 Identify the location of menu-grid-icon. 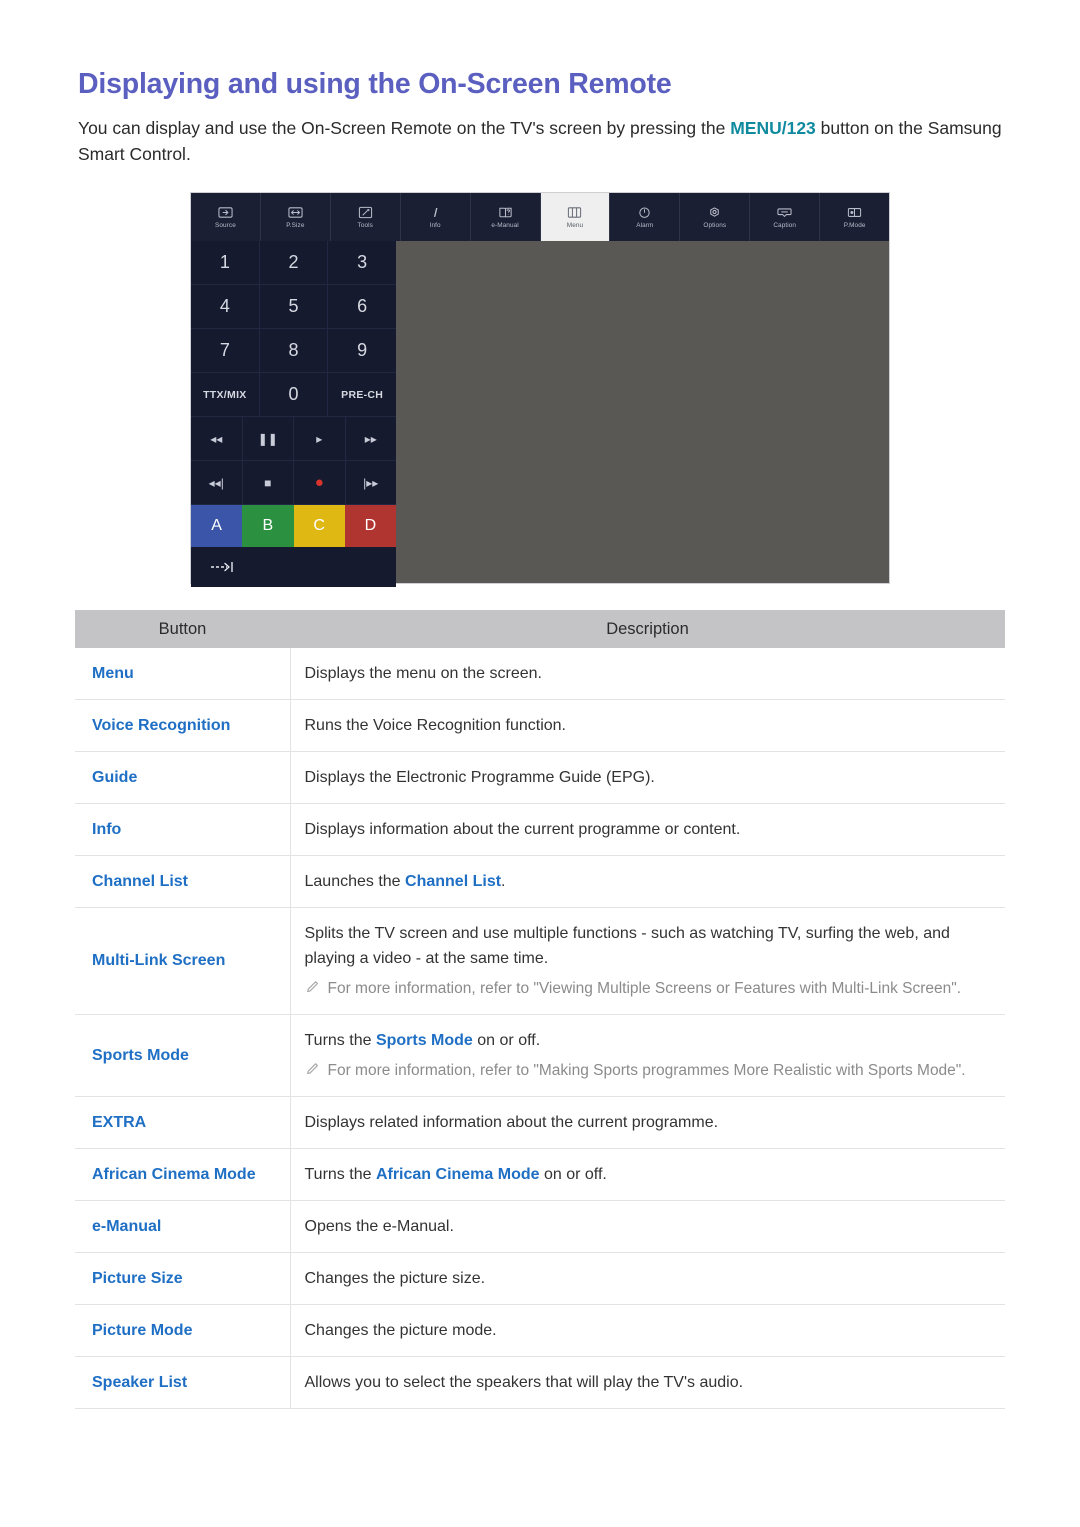
(574, 212).